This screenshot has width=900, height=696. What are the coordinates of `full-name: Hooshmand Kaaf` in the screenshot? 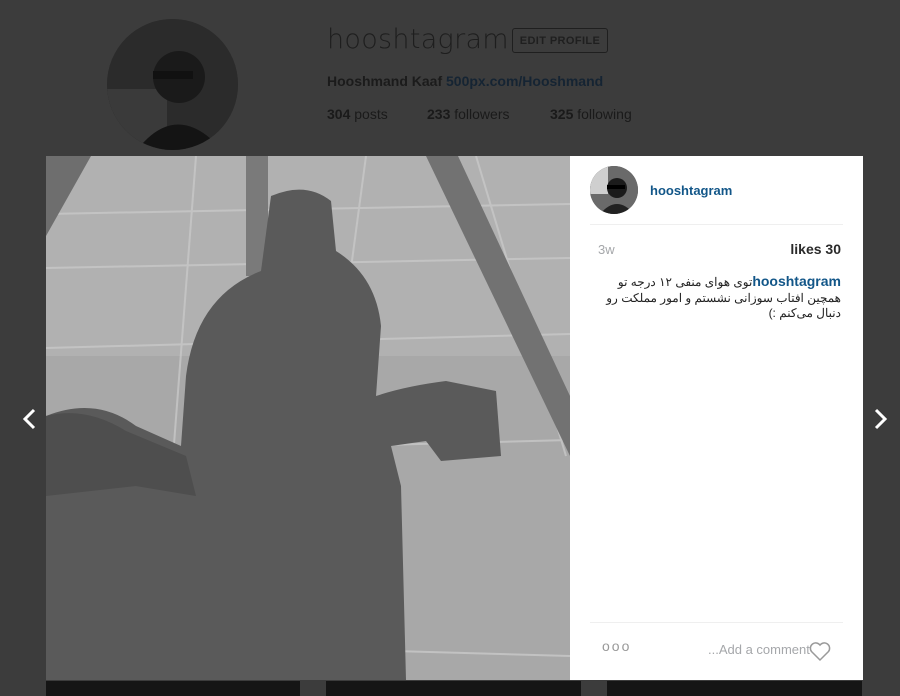 It's located at (385, 81).